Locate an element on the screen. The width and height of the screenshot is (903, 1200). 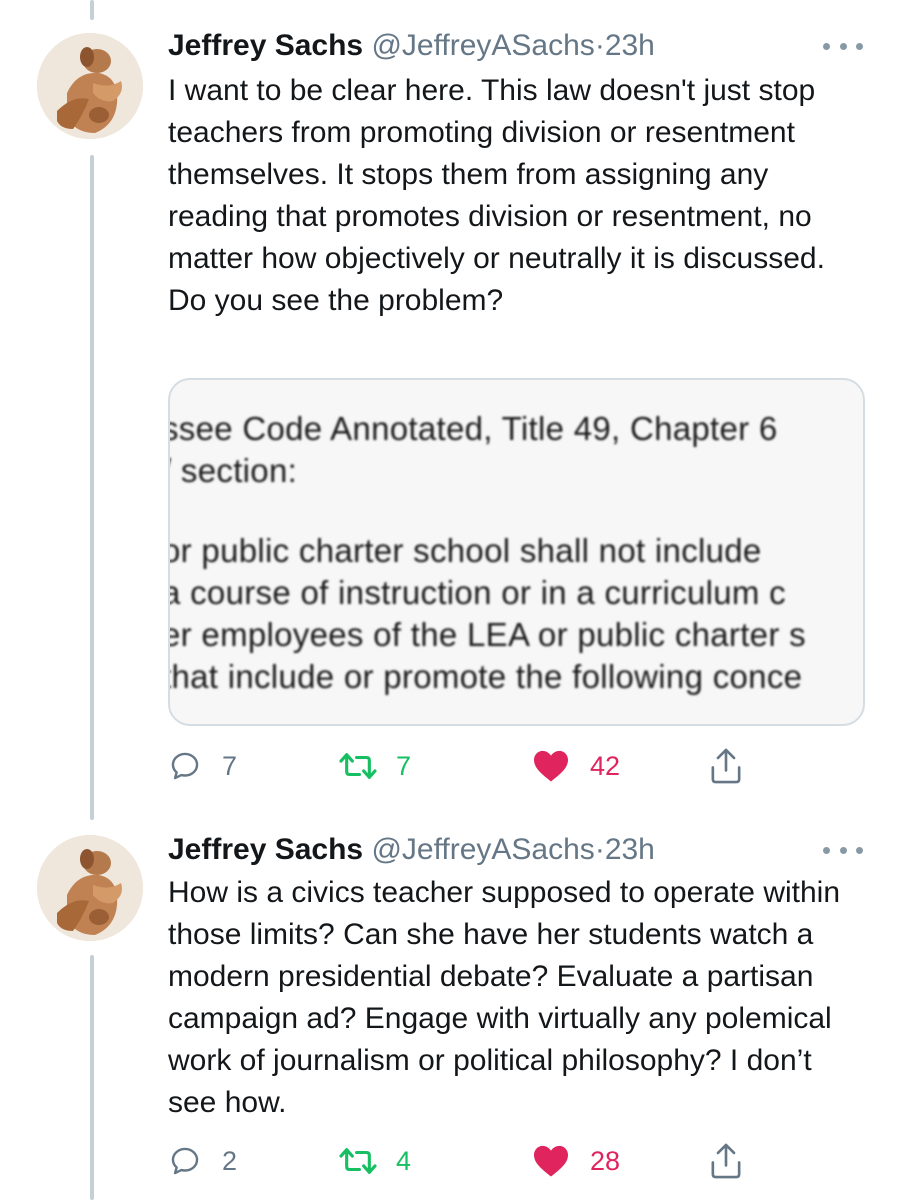
like-button: 28 is located at coordinates (576, 1161).